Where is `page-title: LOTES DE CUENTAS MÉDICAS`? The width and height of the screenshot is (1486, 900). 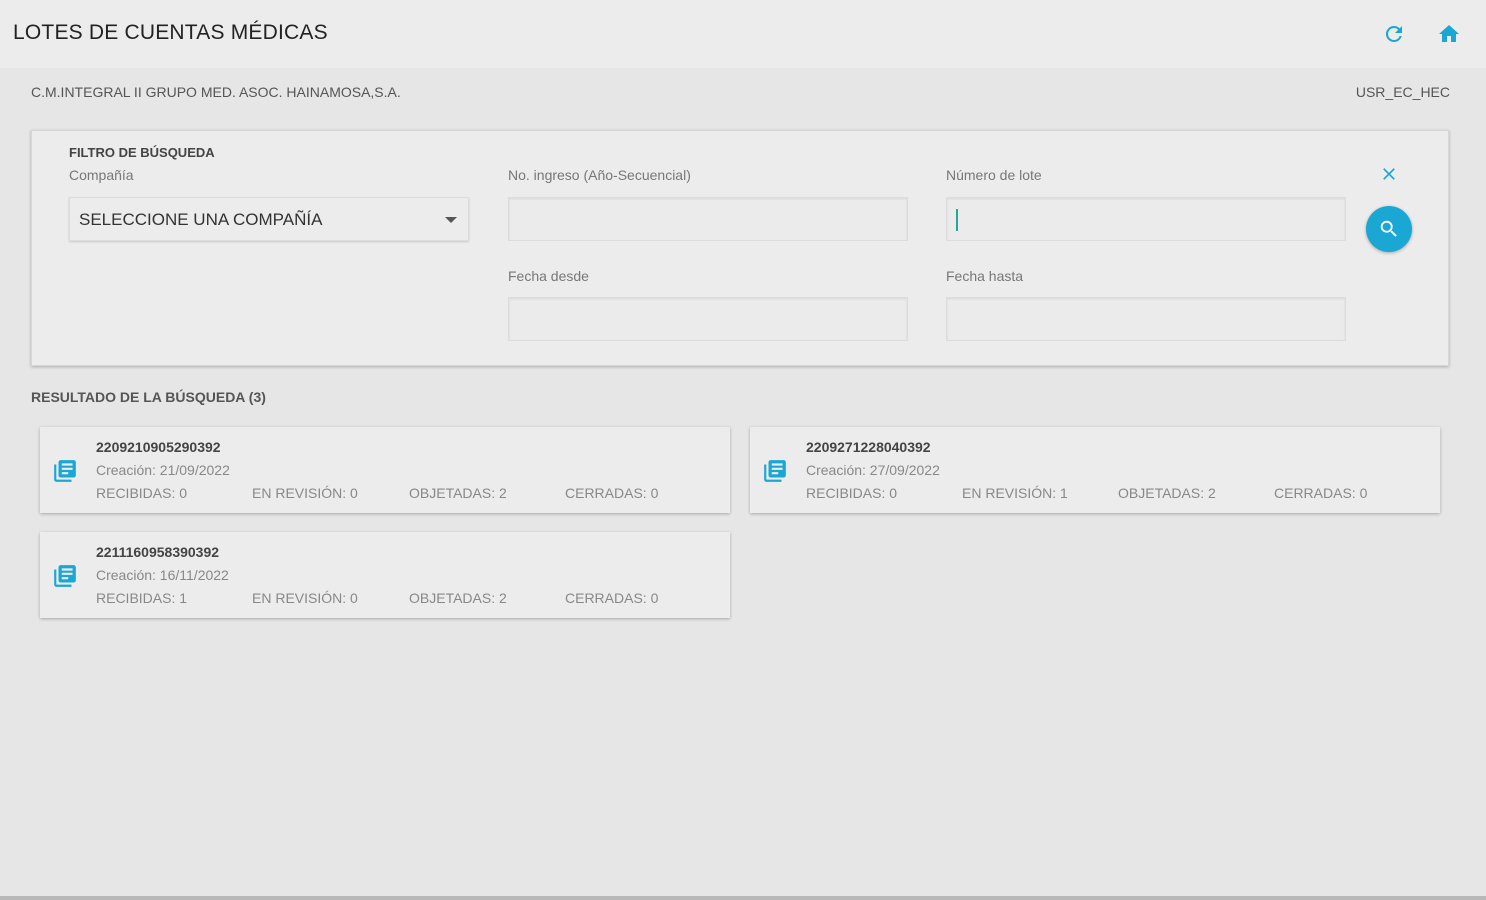
page-title: LOTES DE CUENTAS MÉDICAS is located at coordinates (170, 32).